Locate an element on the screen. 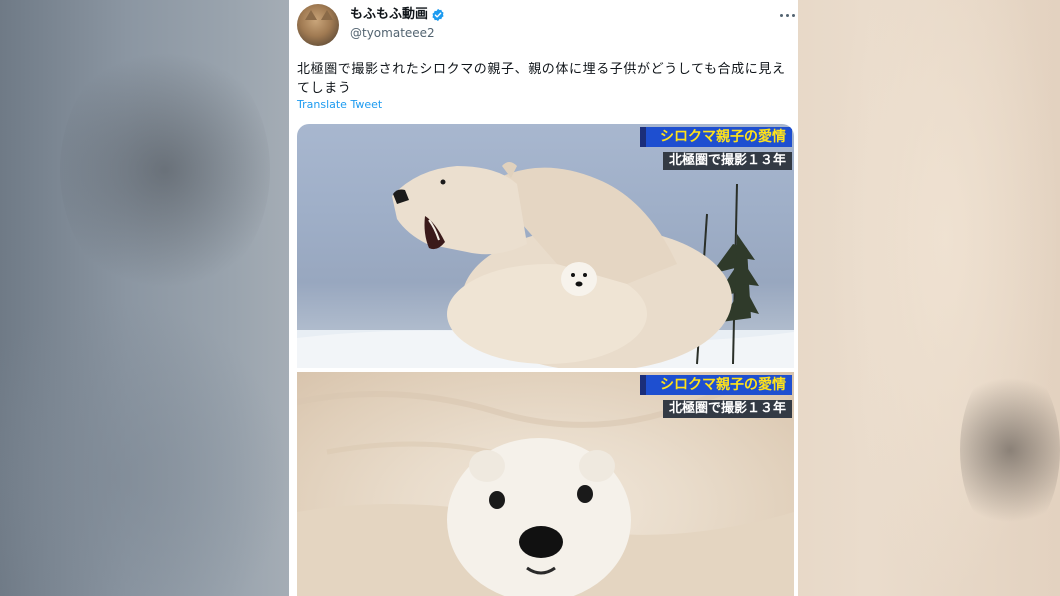 Image resolution: width=1060 pixels, height=596 pixels. handle: @tyomateee2 is located at coordinates (392, 33).